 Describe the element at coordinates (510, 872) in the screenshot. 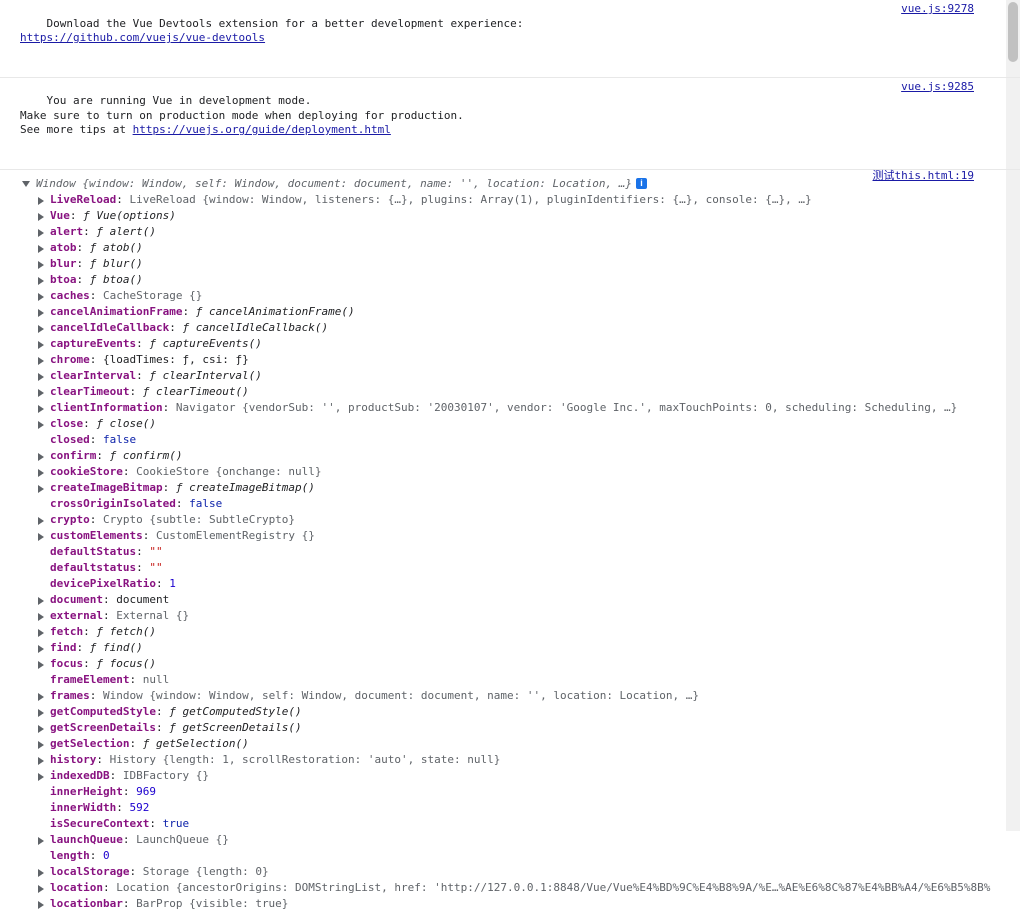

I see `property-row-localStorage: localStorage: Storage {length: 0}` at that location.